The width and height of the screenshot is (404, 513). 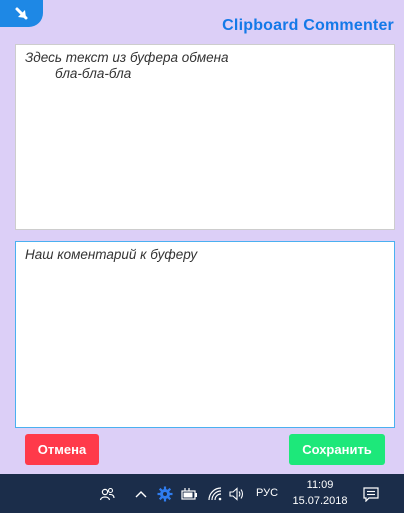 I want to click on volume-icon, so click(x=237, y=494).